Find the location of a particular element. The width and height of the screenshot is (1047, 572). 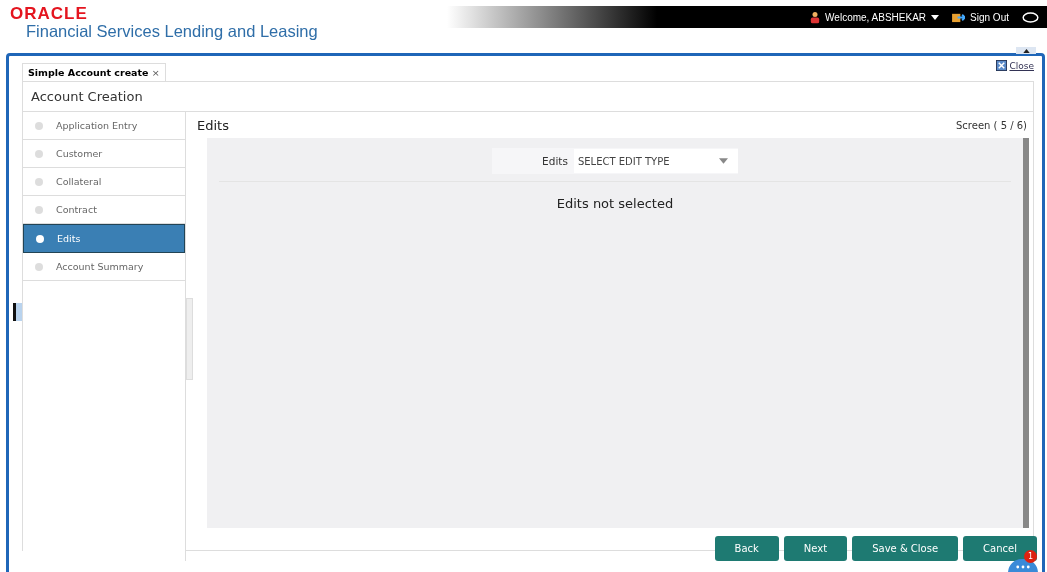

step-item: Account Summary is located at coordinates (104, 267).